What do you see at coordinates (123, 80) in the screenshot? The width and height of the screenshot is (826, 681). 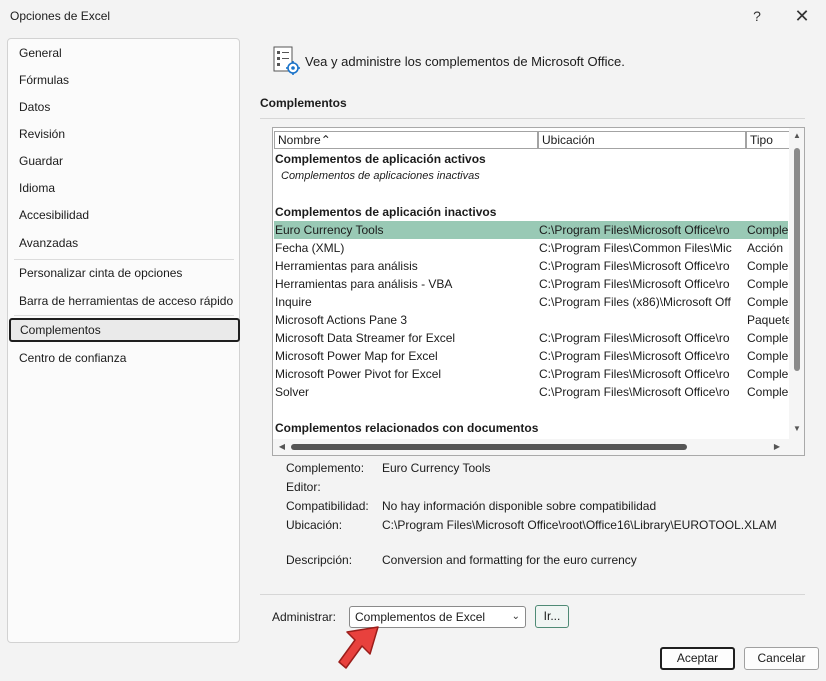 I see `sidebar-item-formulas: Fórmulas` at bounding box center [123, 80].